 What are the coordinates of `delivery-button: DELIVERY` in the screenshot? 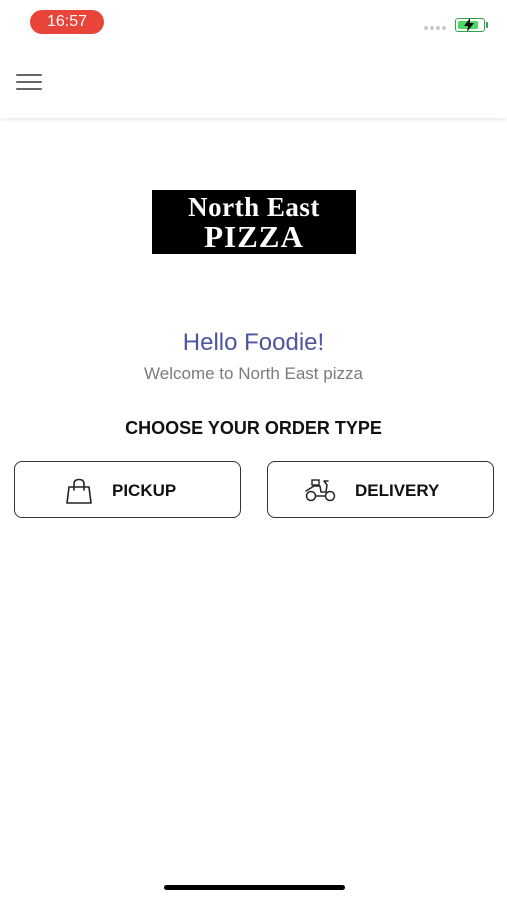 It's located at (380, 489).